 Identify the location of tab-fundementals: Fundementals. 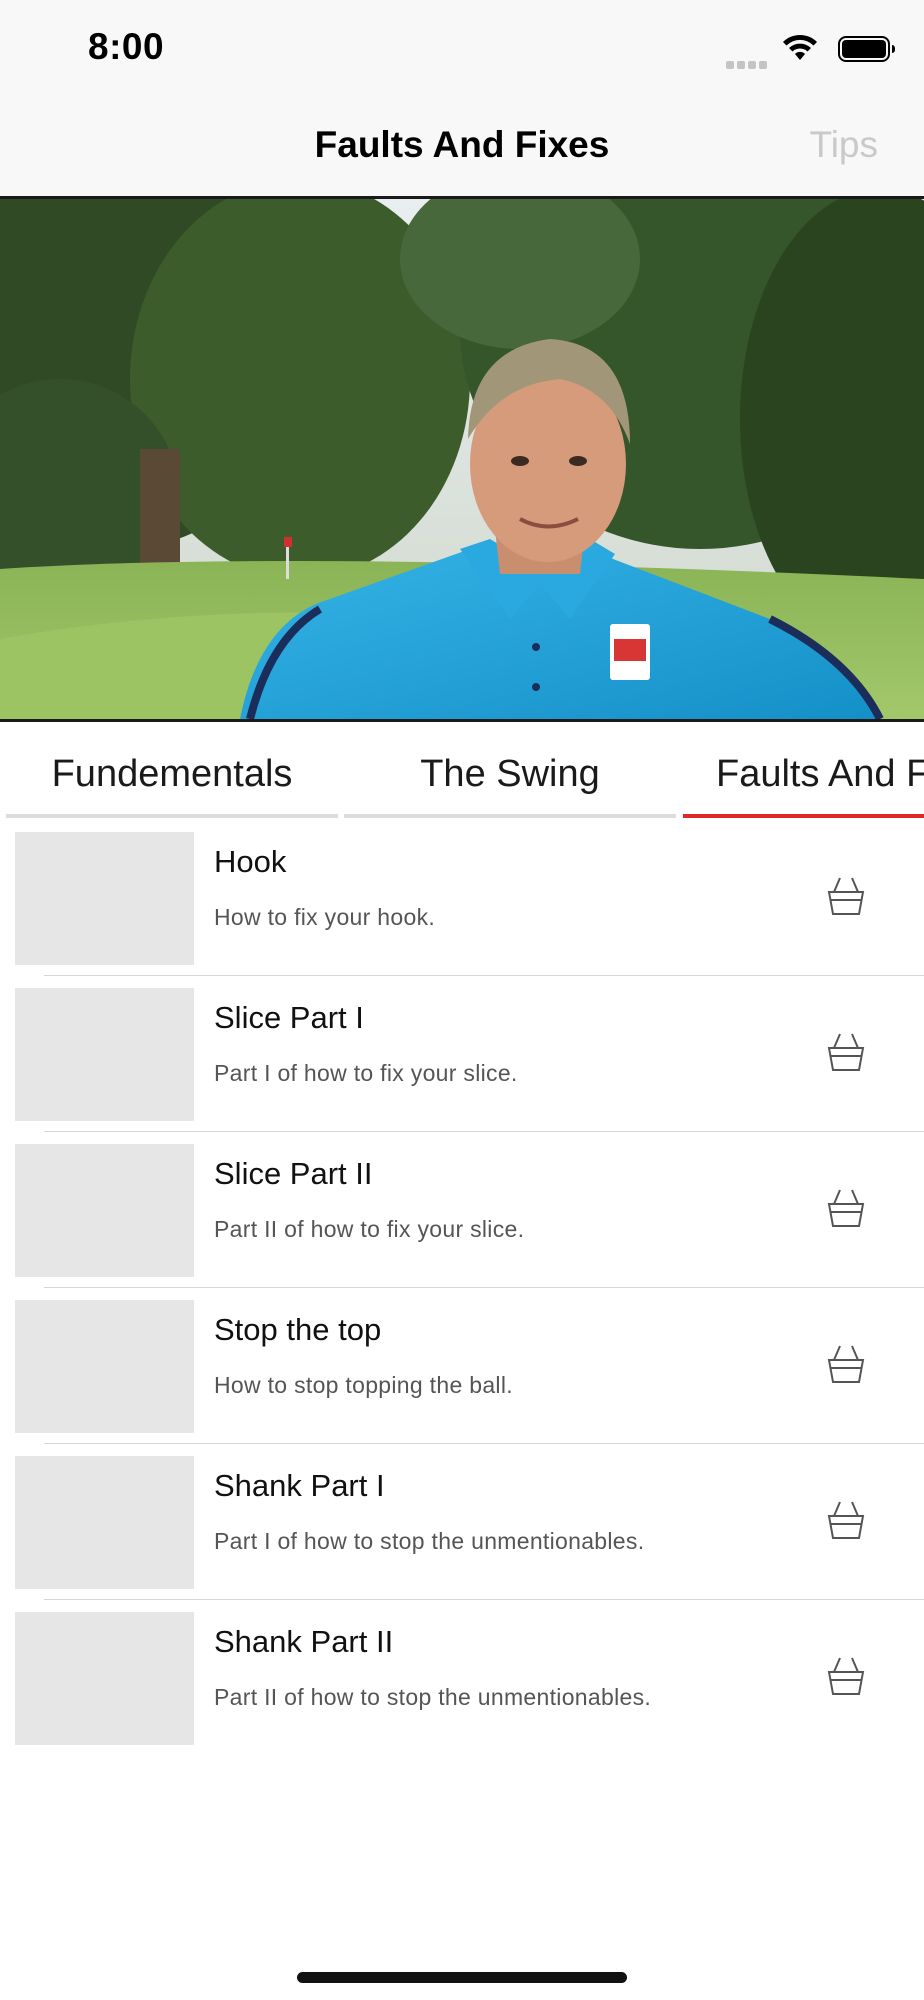
(172, 770).